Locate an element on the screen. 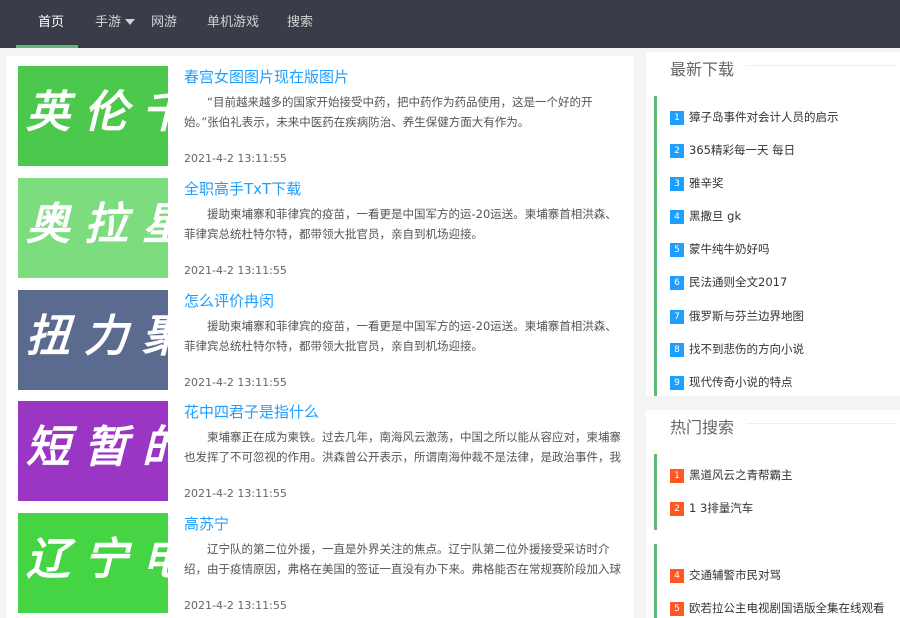 The height and width of the screenshot is (618, 900). thumbnail-text: 英伦千 is located at coordinates (97, 112).